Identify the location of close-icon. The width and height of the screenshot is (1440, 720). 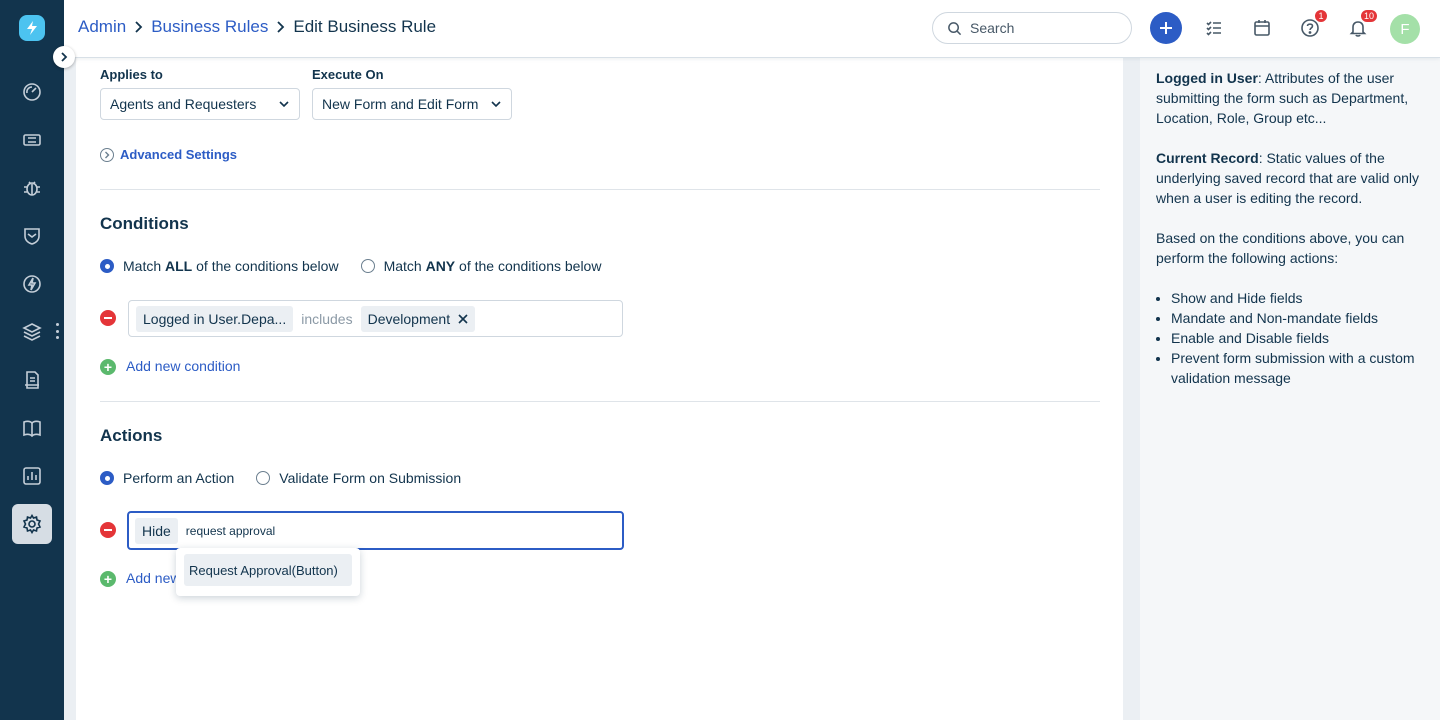
(463, 318).